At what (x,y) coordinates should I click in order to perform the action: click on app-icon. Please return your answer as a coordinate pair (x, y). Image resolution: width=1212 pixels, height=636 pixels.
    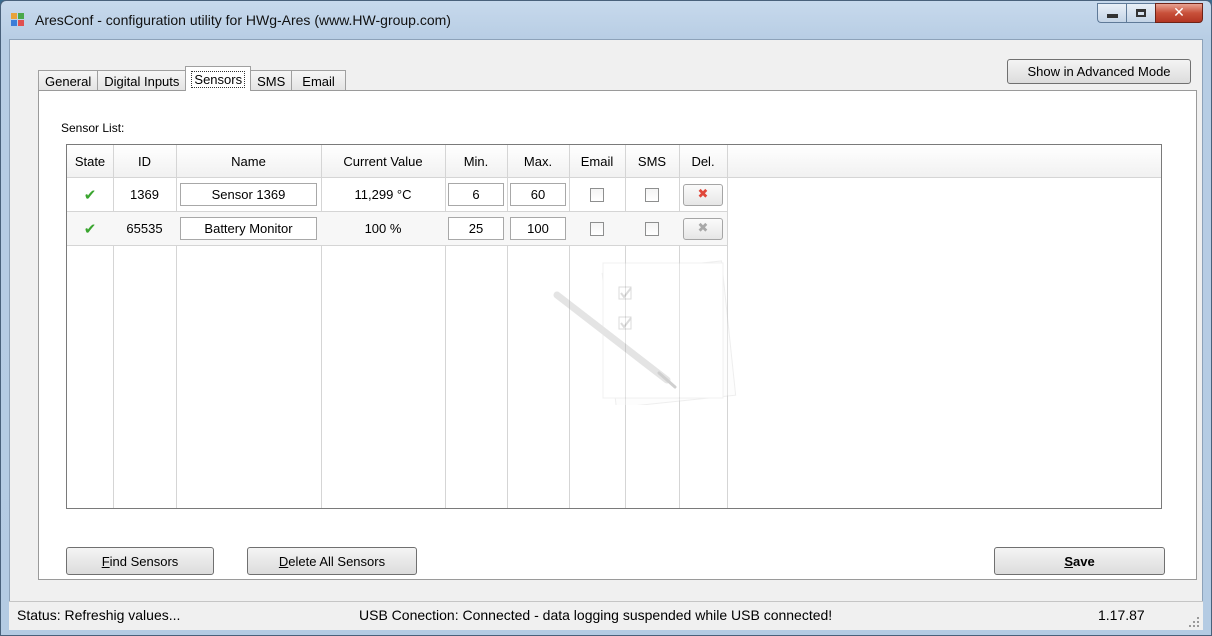
    Looking at the image, I should click on (18, 20).